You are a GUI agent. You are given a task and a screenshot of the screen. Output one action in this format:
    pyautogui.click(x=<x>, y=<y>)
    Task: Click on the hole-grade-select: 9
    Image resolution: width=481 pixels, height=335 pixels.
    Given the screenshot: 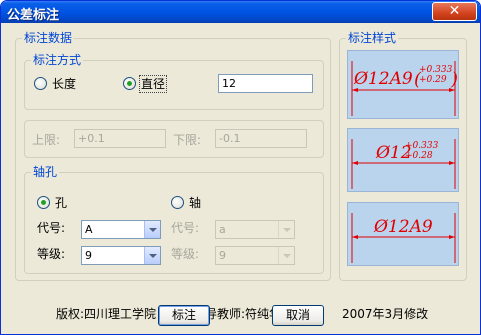 What is the action you would take?
    pyautogui.click(x=121, y=255)
    